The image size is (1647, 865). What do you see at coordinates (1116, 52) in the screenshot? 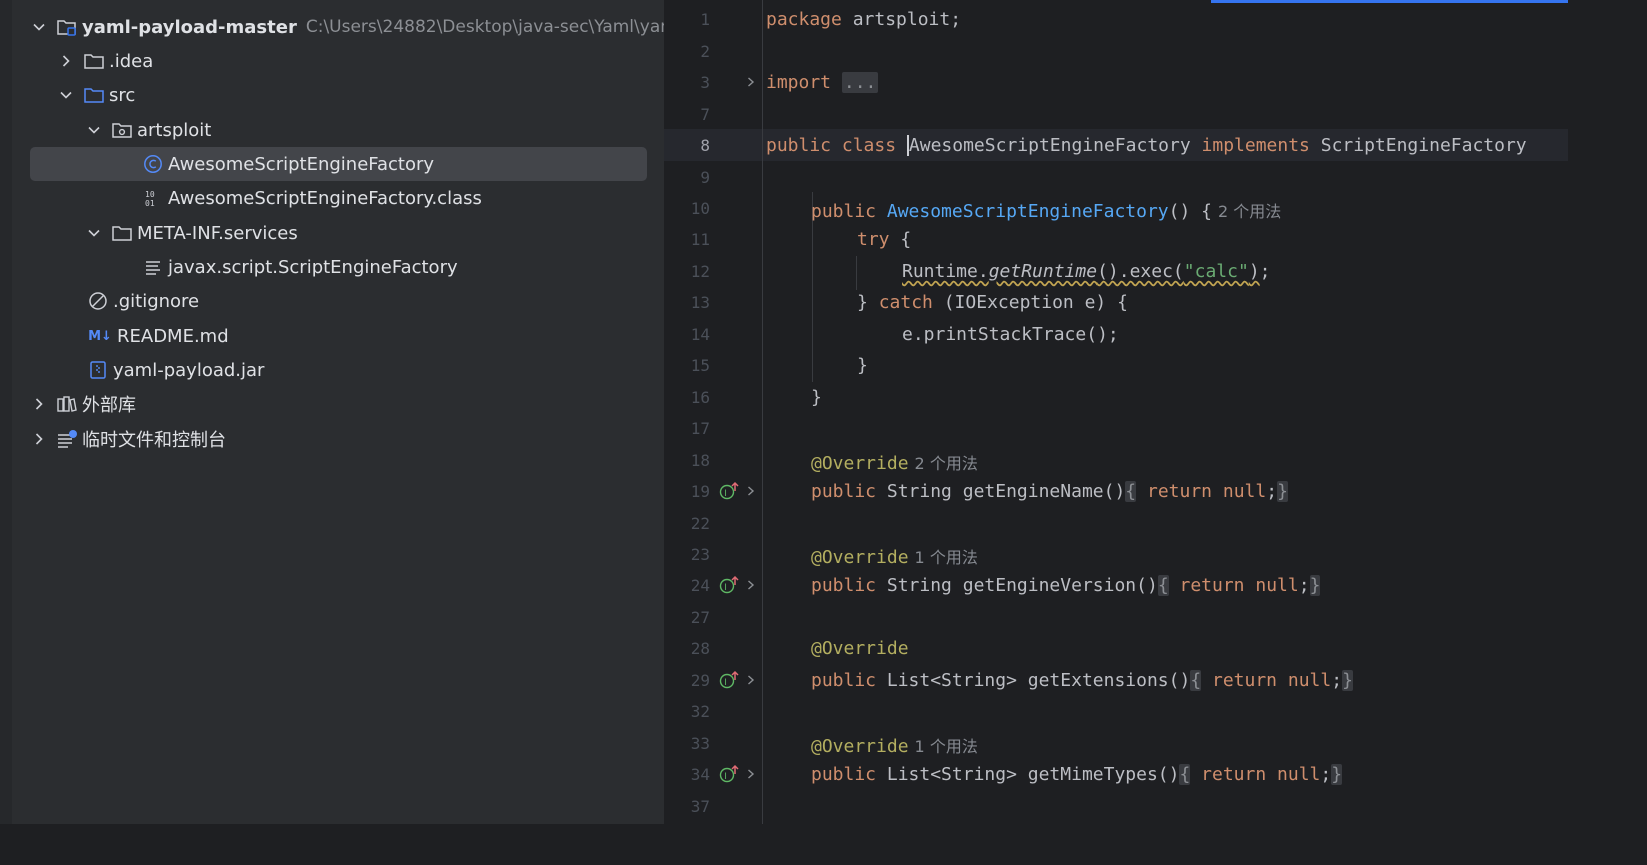
I see `code-line: 2` at bounding box center [1116, 52].